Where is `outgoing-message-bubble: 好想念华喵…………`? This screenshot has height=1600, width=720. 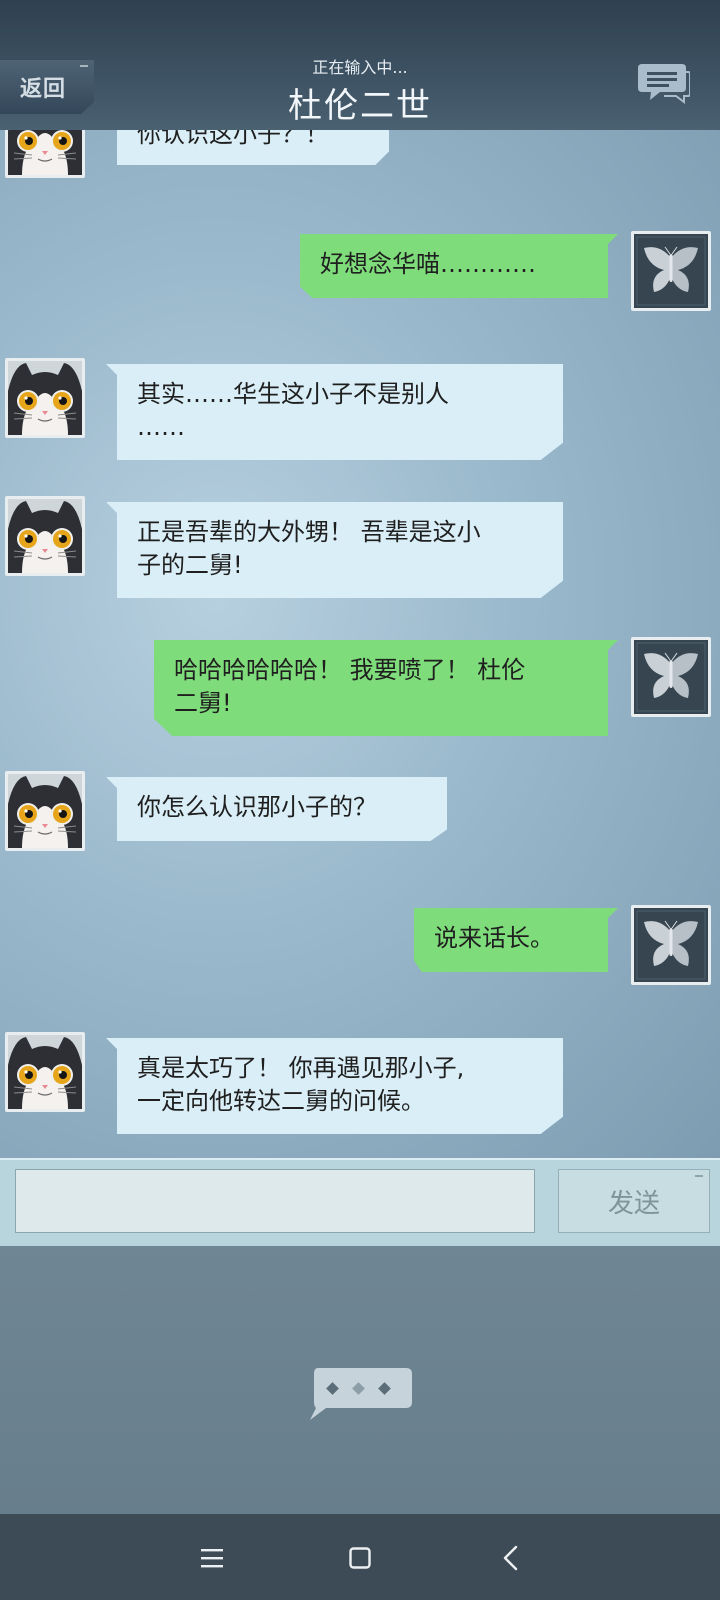
outgoing-message-bubble: 好想念华喵………… is located at coordinates (454, 266).